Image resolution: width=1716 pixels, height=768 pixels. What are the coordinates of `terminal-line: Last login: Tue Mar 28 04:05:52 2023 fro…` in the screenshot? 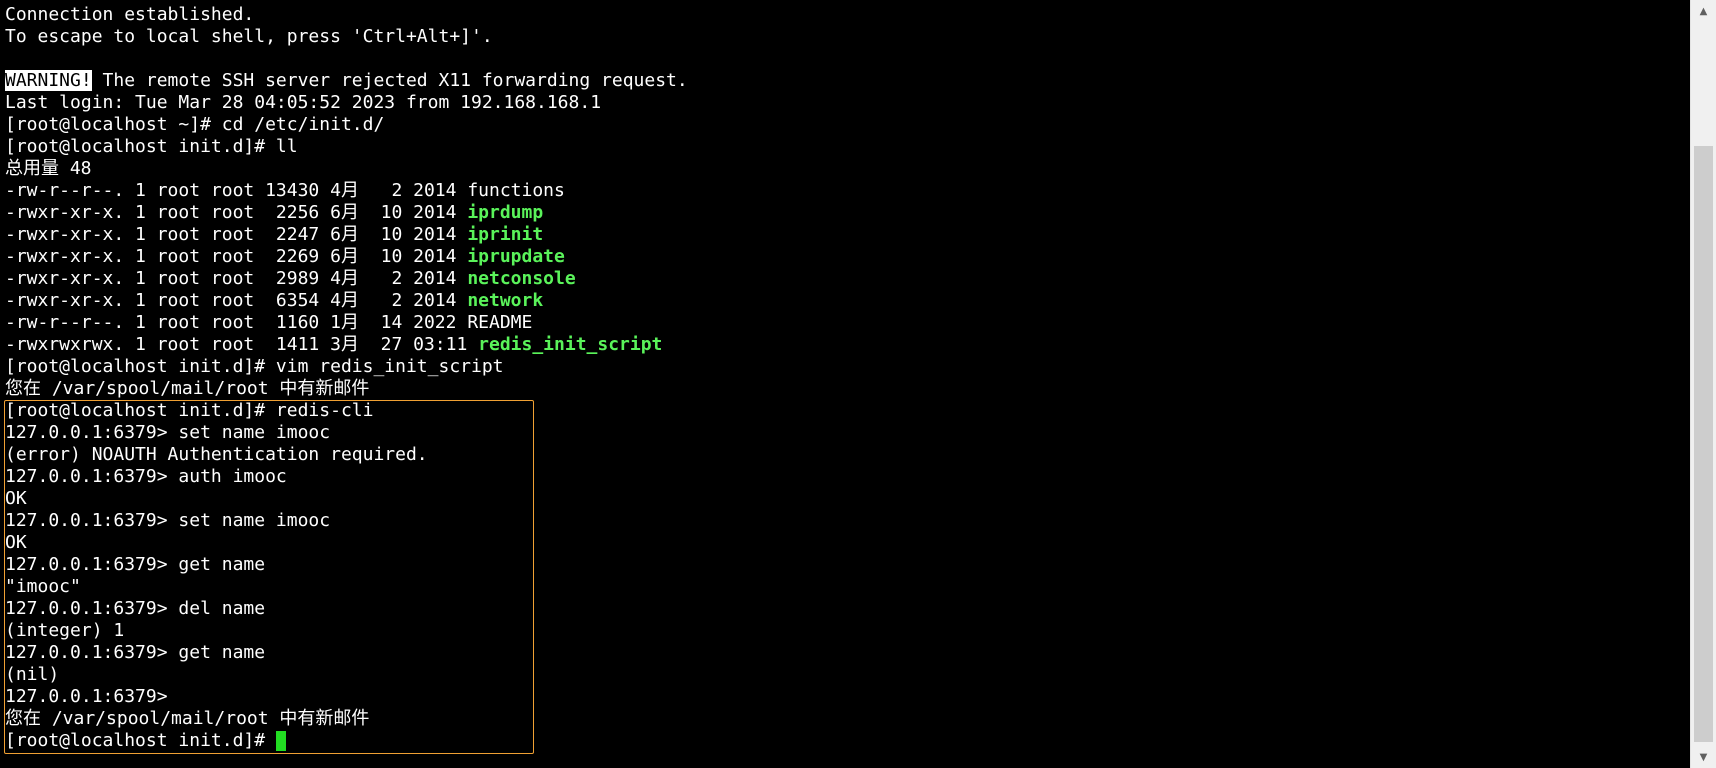 It's located at (346, 103).